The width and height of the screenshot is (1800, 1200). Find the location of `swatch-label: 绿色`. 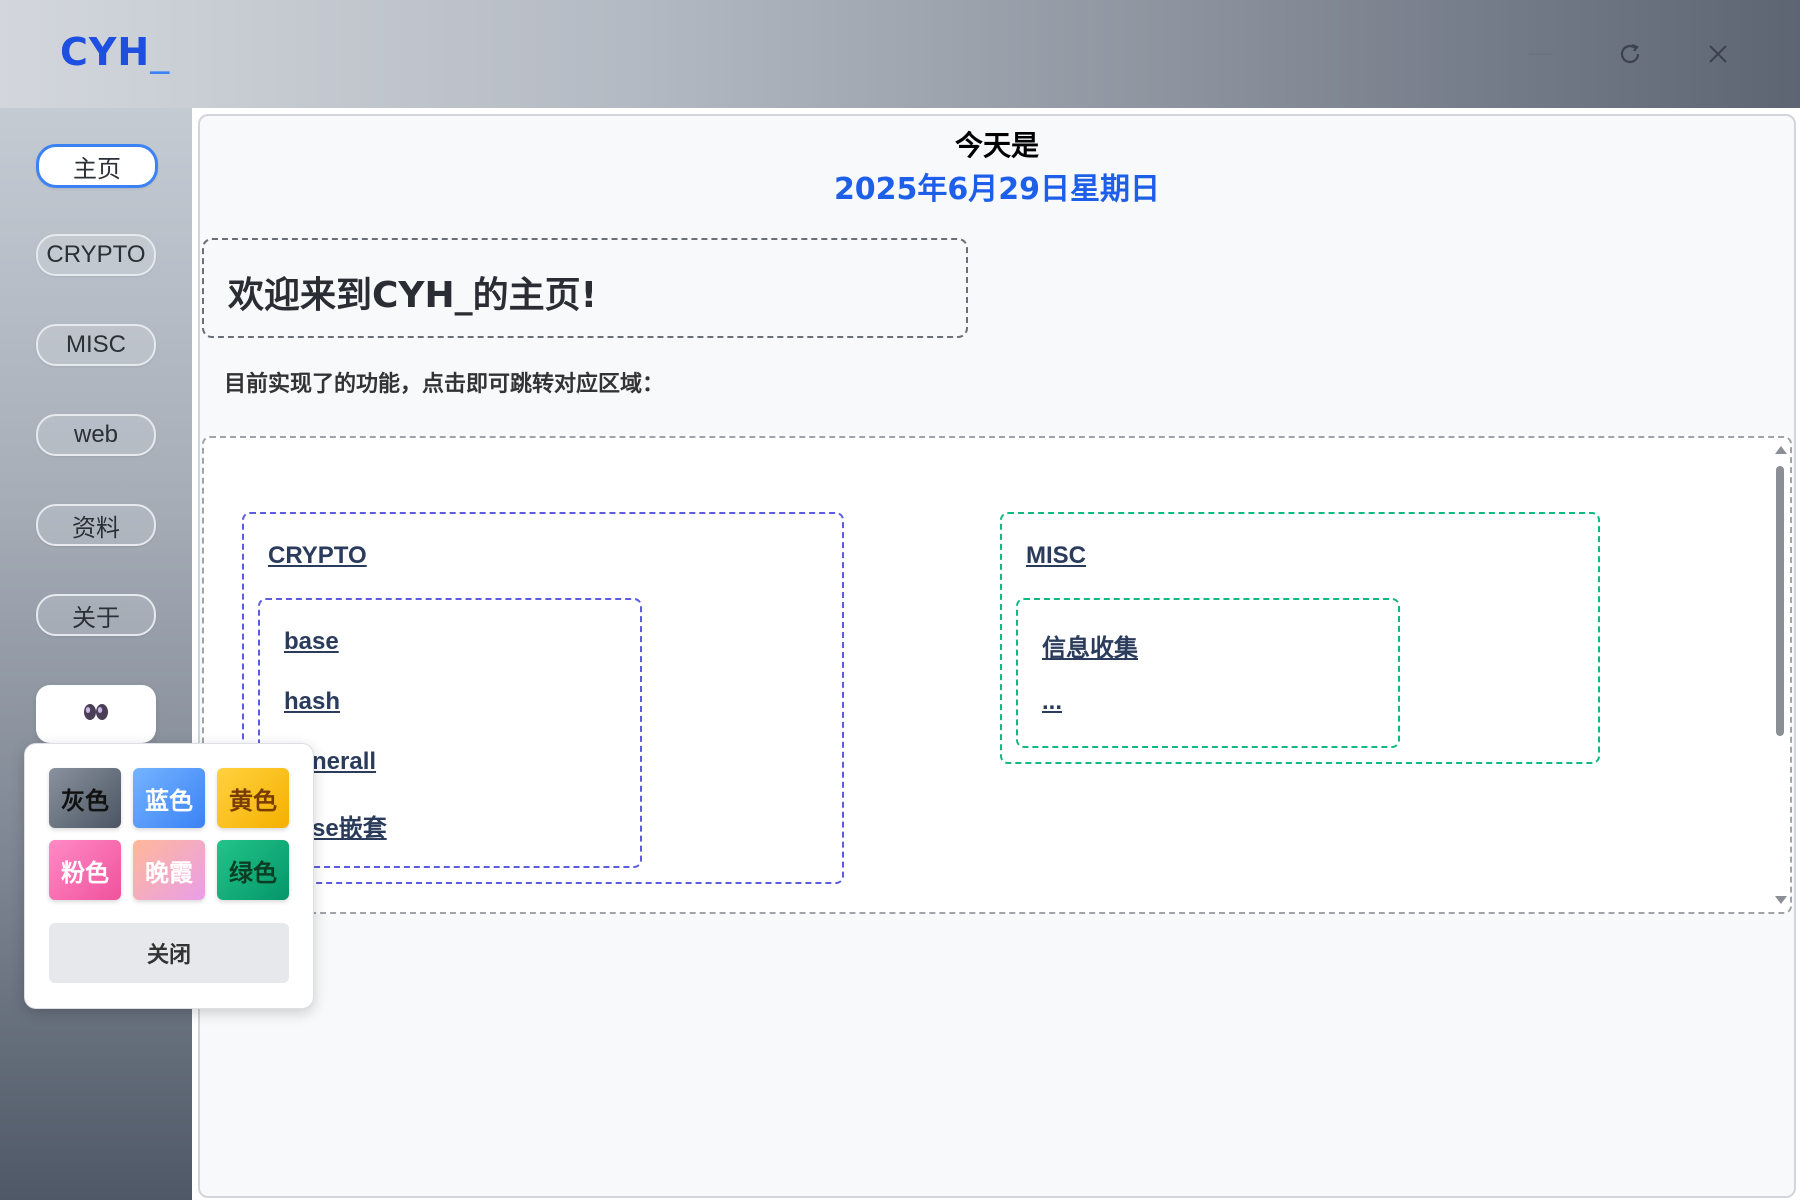

swatch-label: 绿色 is located at coordinates (253, 872).